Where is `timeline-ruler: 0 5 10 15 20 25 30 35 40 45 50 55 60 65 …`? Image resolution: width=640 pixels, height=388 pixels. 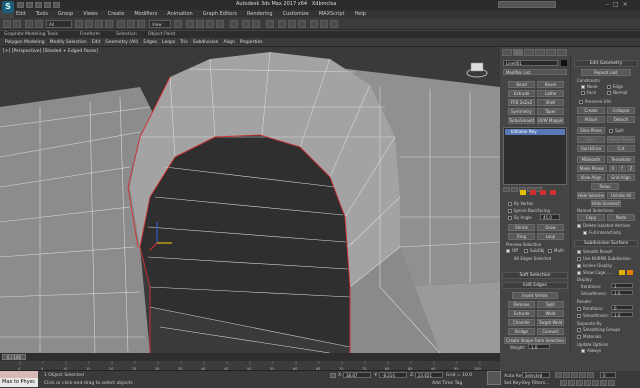 timeline-ruler: 0 5 10 15 20 25 30 35 40 45 50 55 60 65 … is located at coordinates (250, 366).